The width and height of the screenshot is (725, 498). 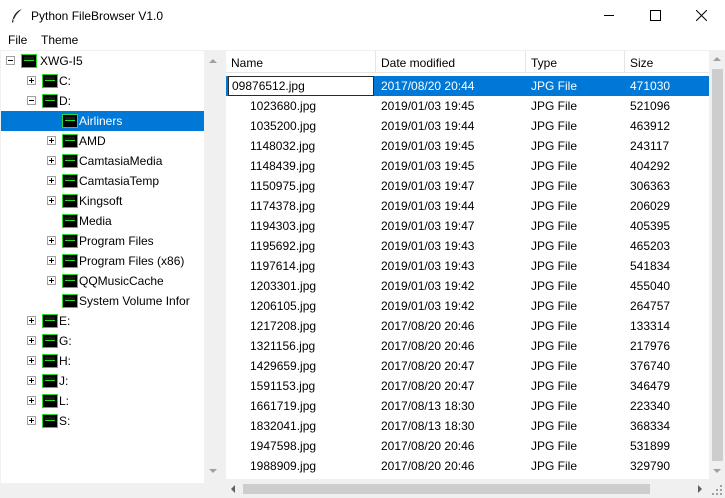 I want to click on tree-item: C:, so click(x=102, y=81).